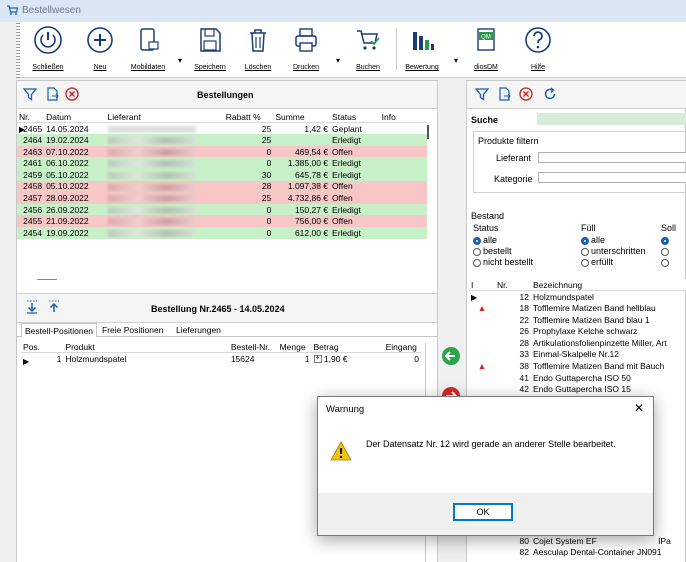 The image size is (686, 562). Describe the element at coordinates (198, 330) in the screenshot. I see `tab-deliveries: Lieferungen` at that location.